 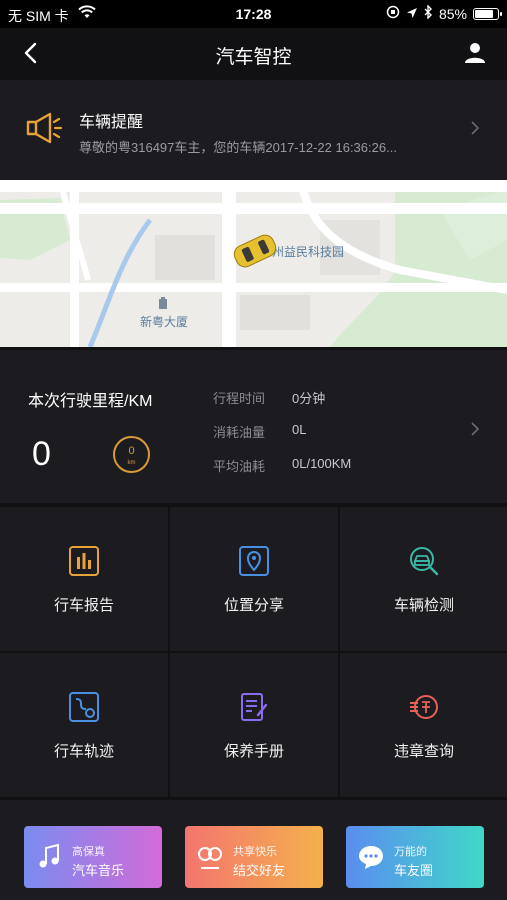 What do you see at coordinates (164, 322) in the screenshot?
I see `map-poi-label: 新粤大厦` at bounding box center [164, 322].